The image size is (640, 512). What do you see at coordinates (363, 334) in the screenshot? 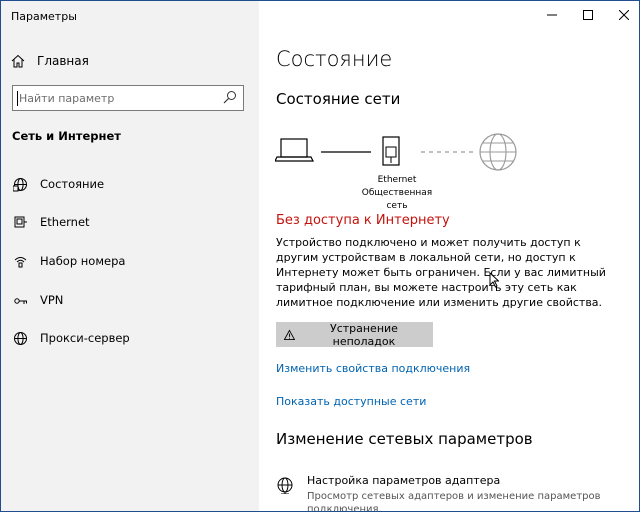
I see `troubleshoot-label: Устранение неполадок` at bounding box center [363, 334].